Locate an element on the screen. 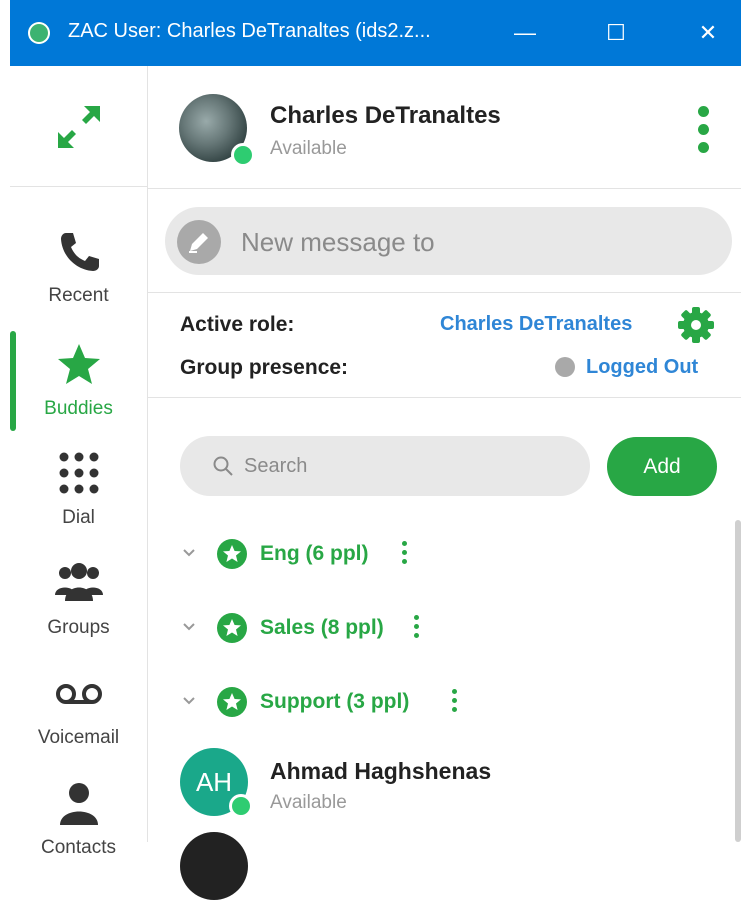 This screenshot has width=741, height=900. group-label-sales: Sales (8 ppl) is located at coordinates (322, 627).